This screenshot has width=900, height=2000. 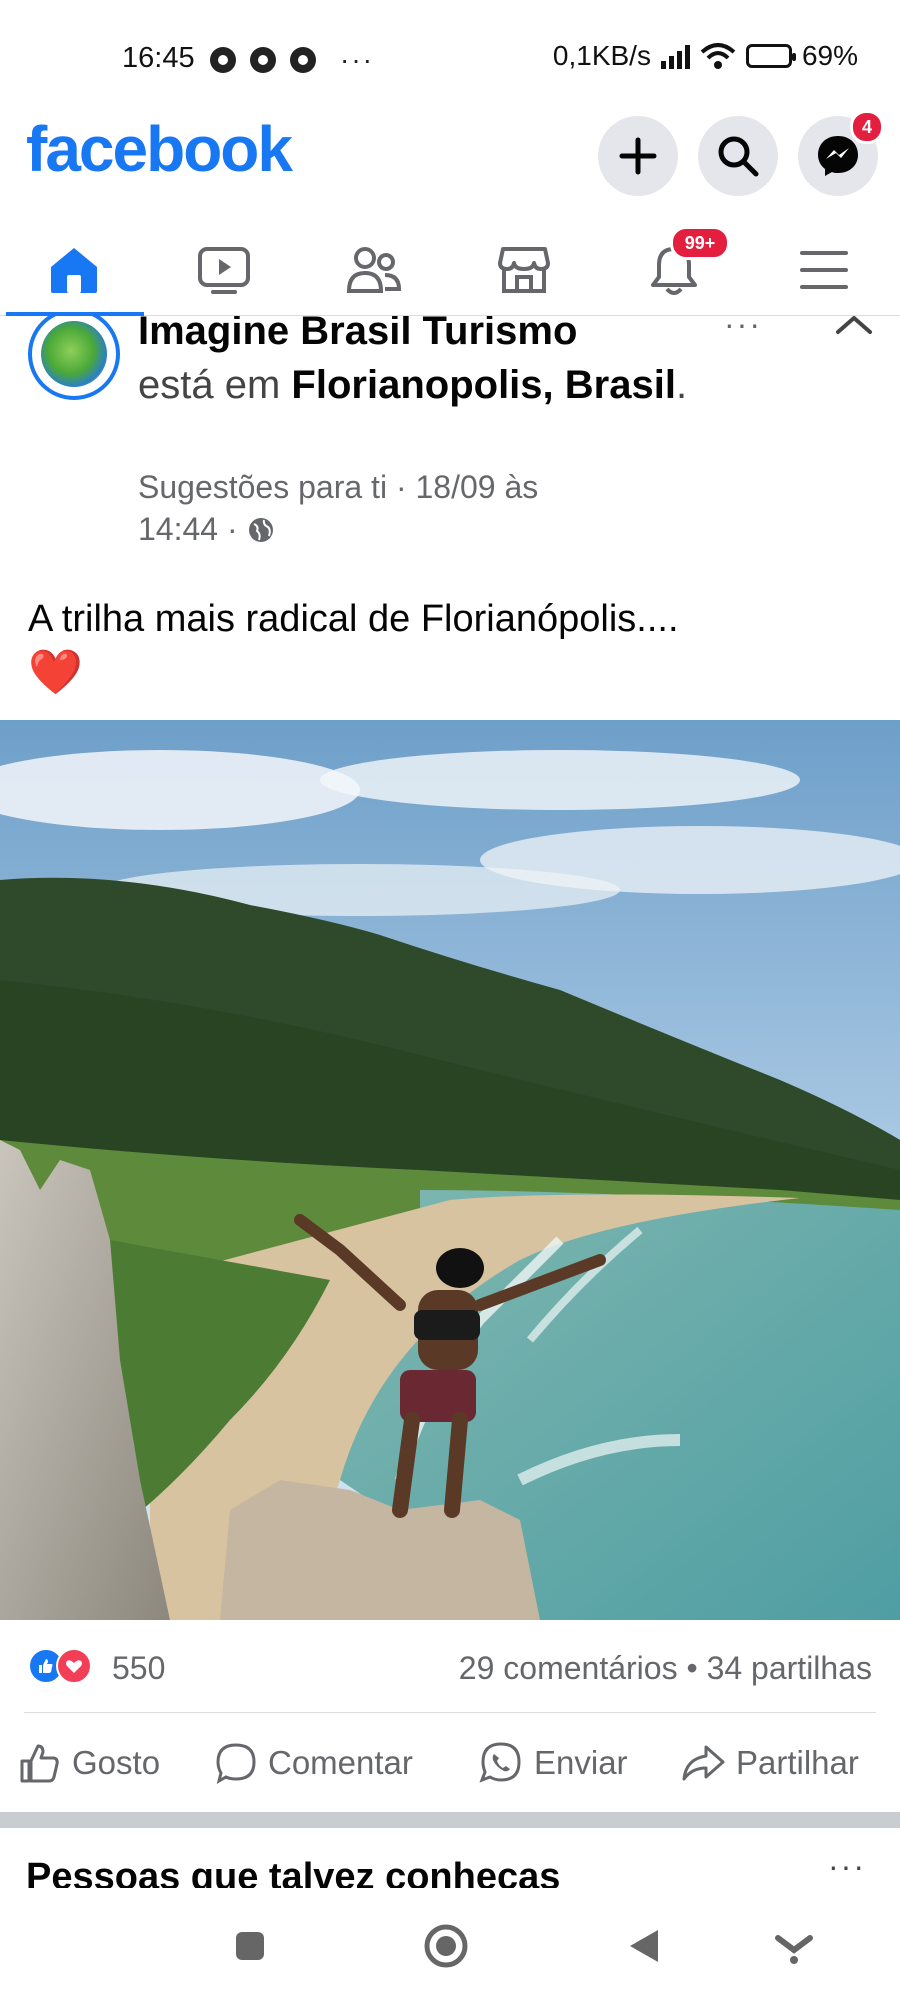 I want to click on plus-icon, so click(x=638, y=156).